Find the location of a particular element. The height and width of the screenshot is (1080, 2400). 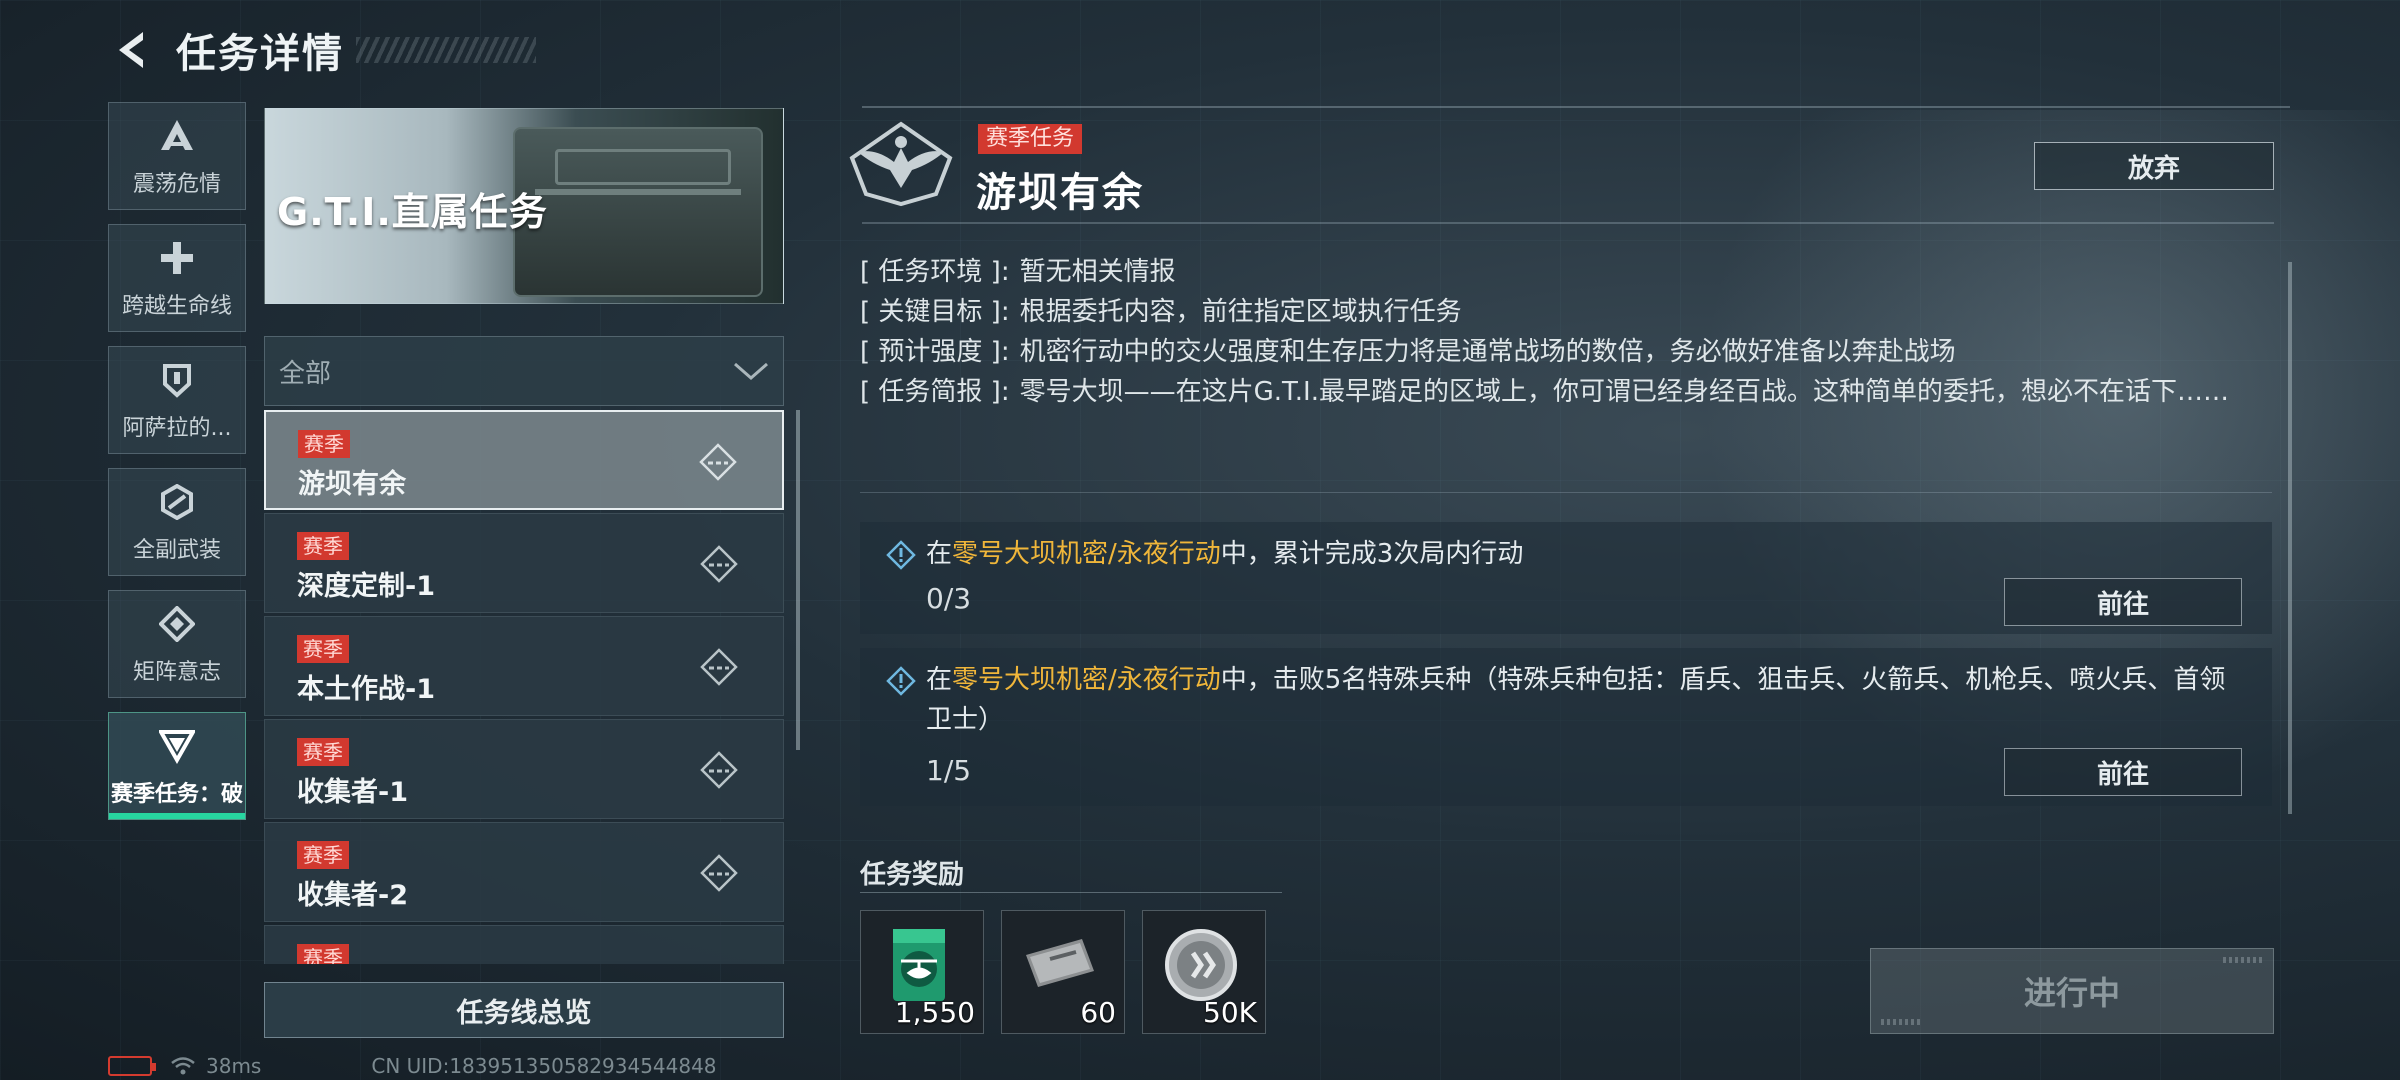

info-row-target: [ 关键目标 ]: 根据委托内容，前往指定区域执行任务 is located at coordinates (1560, 312).